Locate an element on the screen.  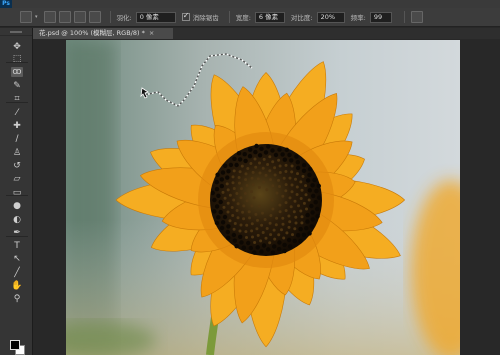
tablet-pressure-icon is located at coordinates (416, 17).